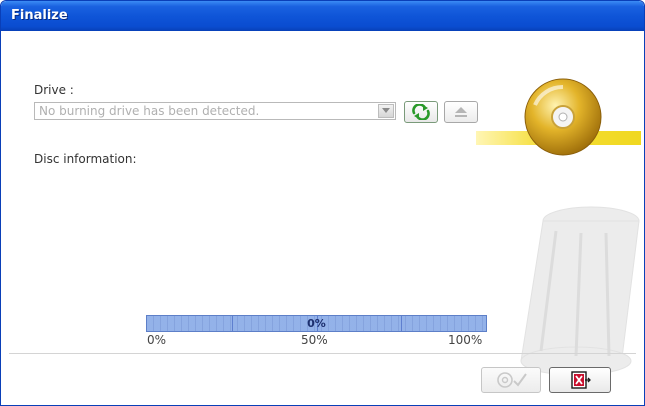  I want to click on window-title: Finalize, so click(39, 15).